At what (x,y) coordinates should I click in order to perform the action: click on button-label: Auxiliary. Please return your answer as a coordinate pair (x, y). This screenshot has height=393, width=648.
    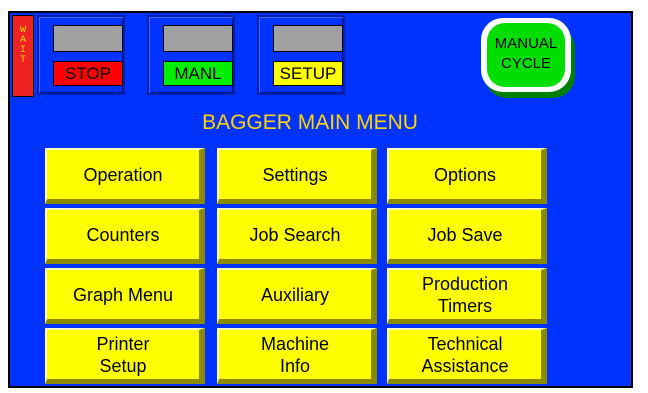
    Looking at the image, I should click on (295, 294).